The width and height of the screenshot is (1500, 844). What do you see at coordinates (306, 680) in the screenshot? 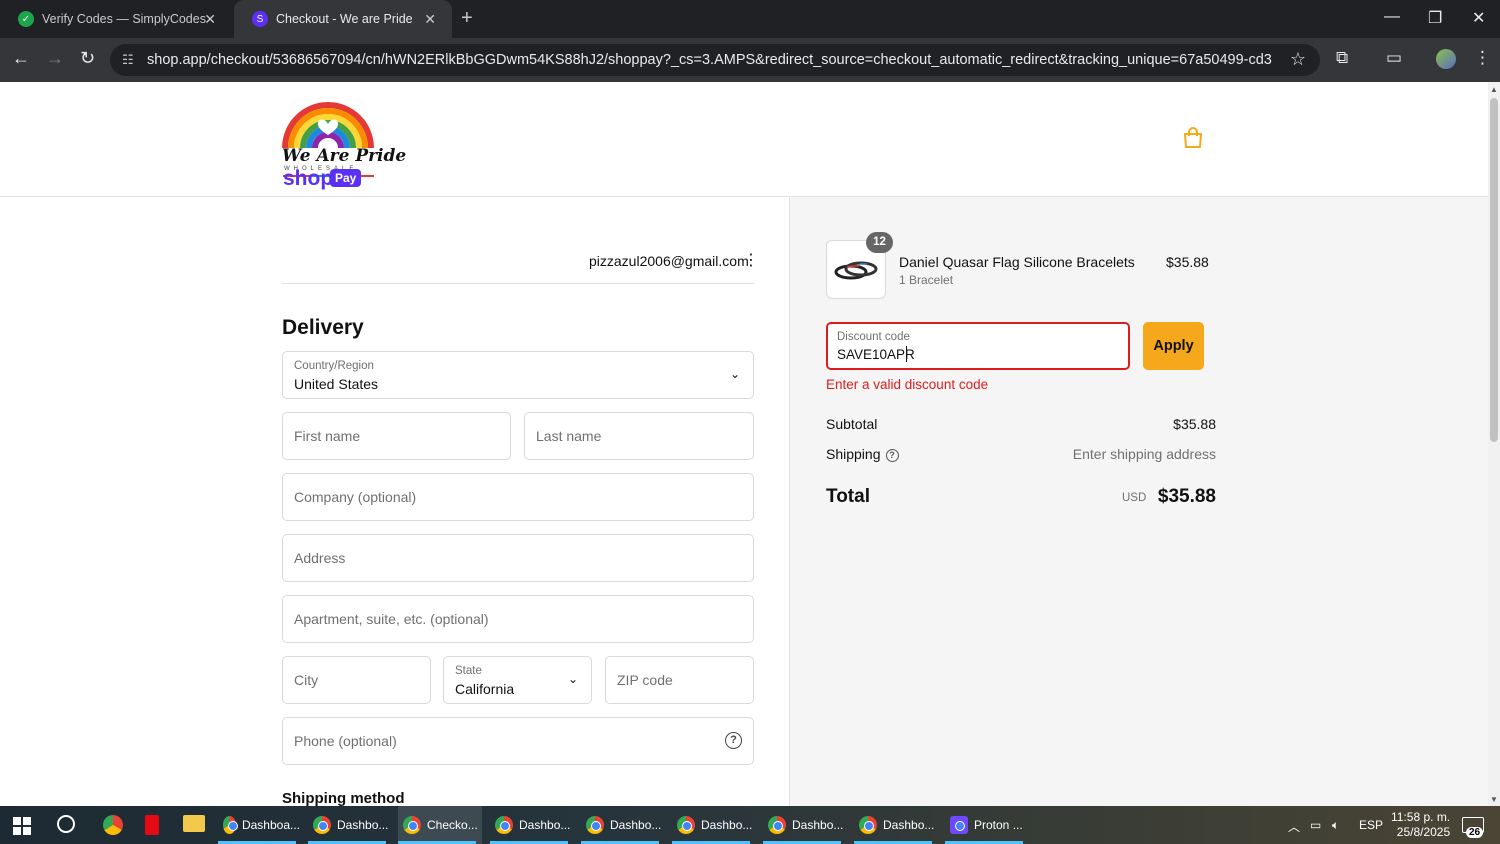
I see `city-placeholder: City` at bounding box center [306, 680].